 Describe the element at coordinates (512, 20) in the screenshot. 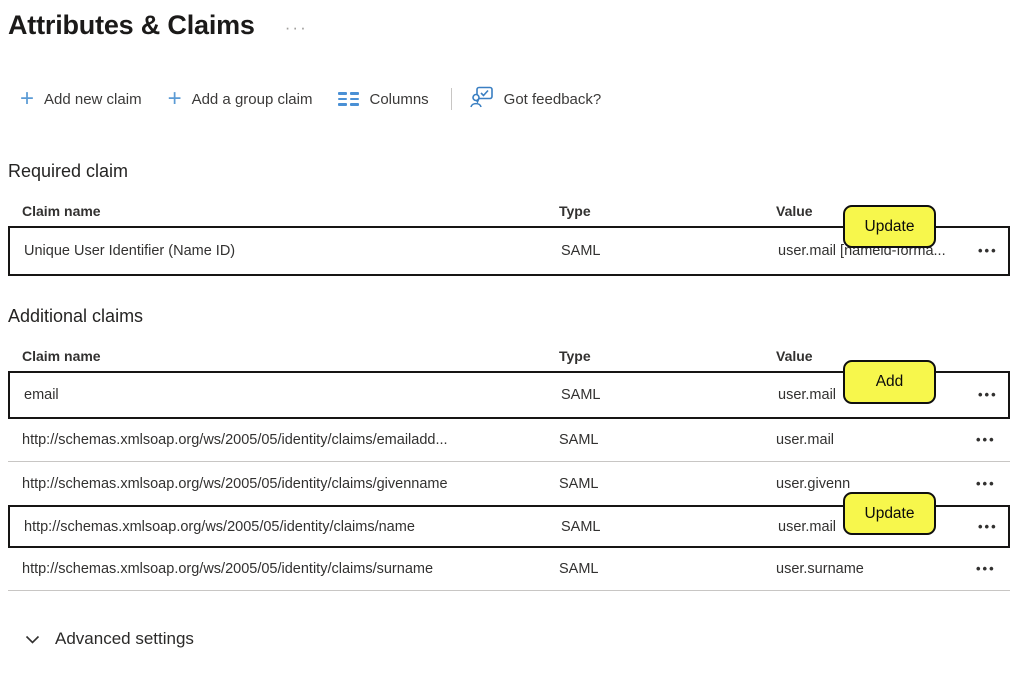

I see `title-row: Attributes & Claims ···` at that location.